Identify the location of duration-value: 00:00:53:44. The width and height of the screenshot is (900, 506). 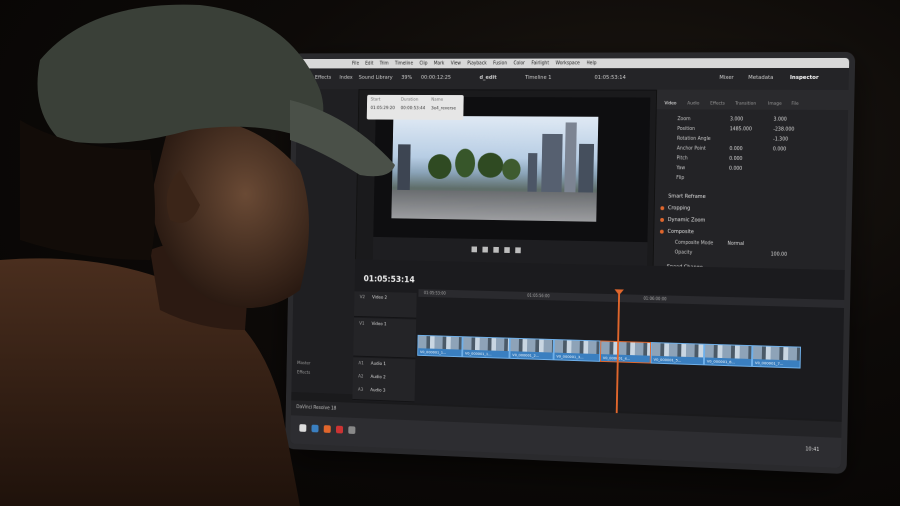
(413, 108).